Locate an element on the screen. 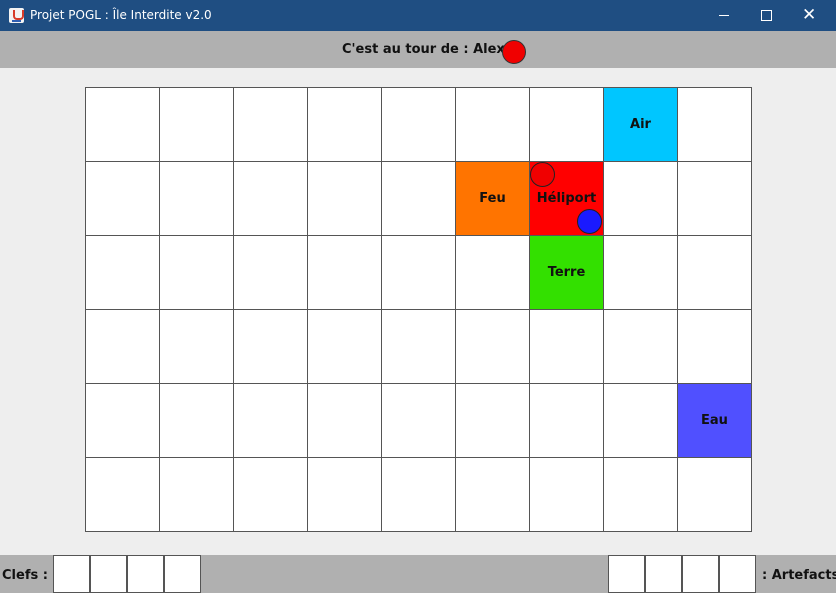  turn-bar: C'est au tour de : Alex is located at coordinates (418, 49).